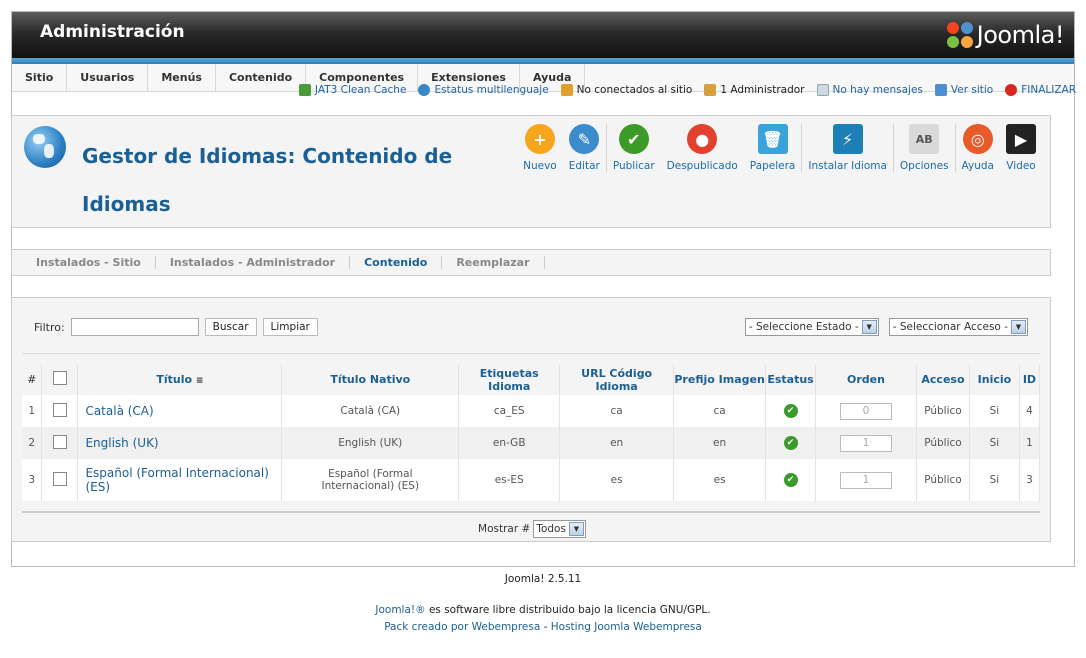 This screenshot has width=1086, height=658. What do you see at coordinates (626, 627) in the screenshot?
I see `webempresa-hosting-link: Hosting Joomla Webempresa` at bounding box center [626, 627].